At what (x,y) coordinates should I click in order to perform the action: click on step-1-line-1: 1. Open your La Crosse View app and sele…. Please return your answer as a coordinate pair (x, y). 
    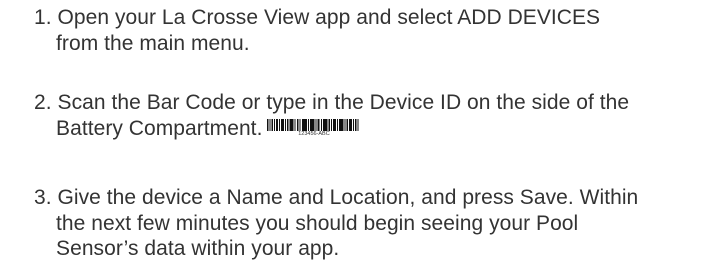
    Looking at the image, I should click on (372, 18).